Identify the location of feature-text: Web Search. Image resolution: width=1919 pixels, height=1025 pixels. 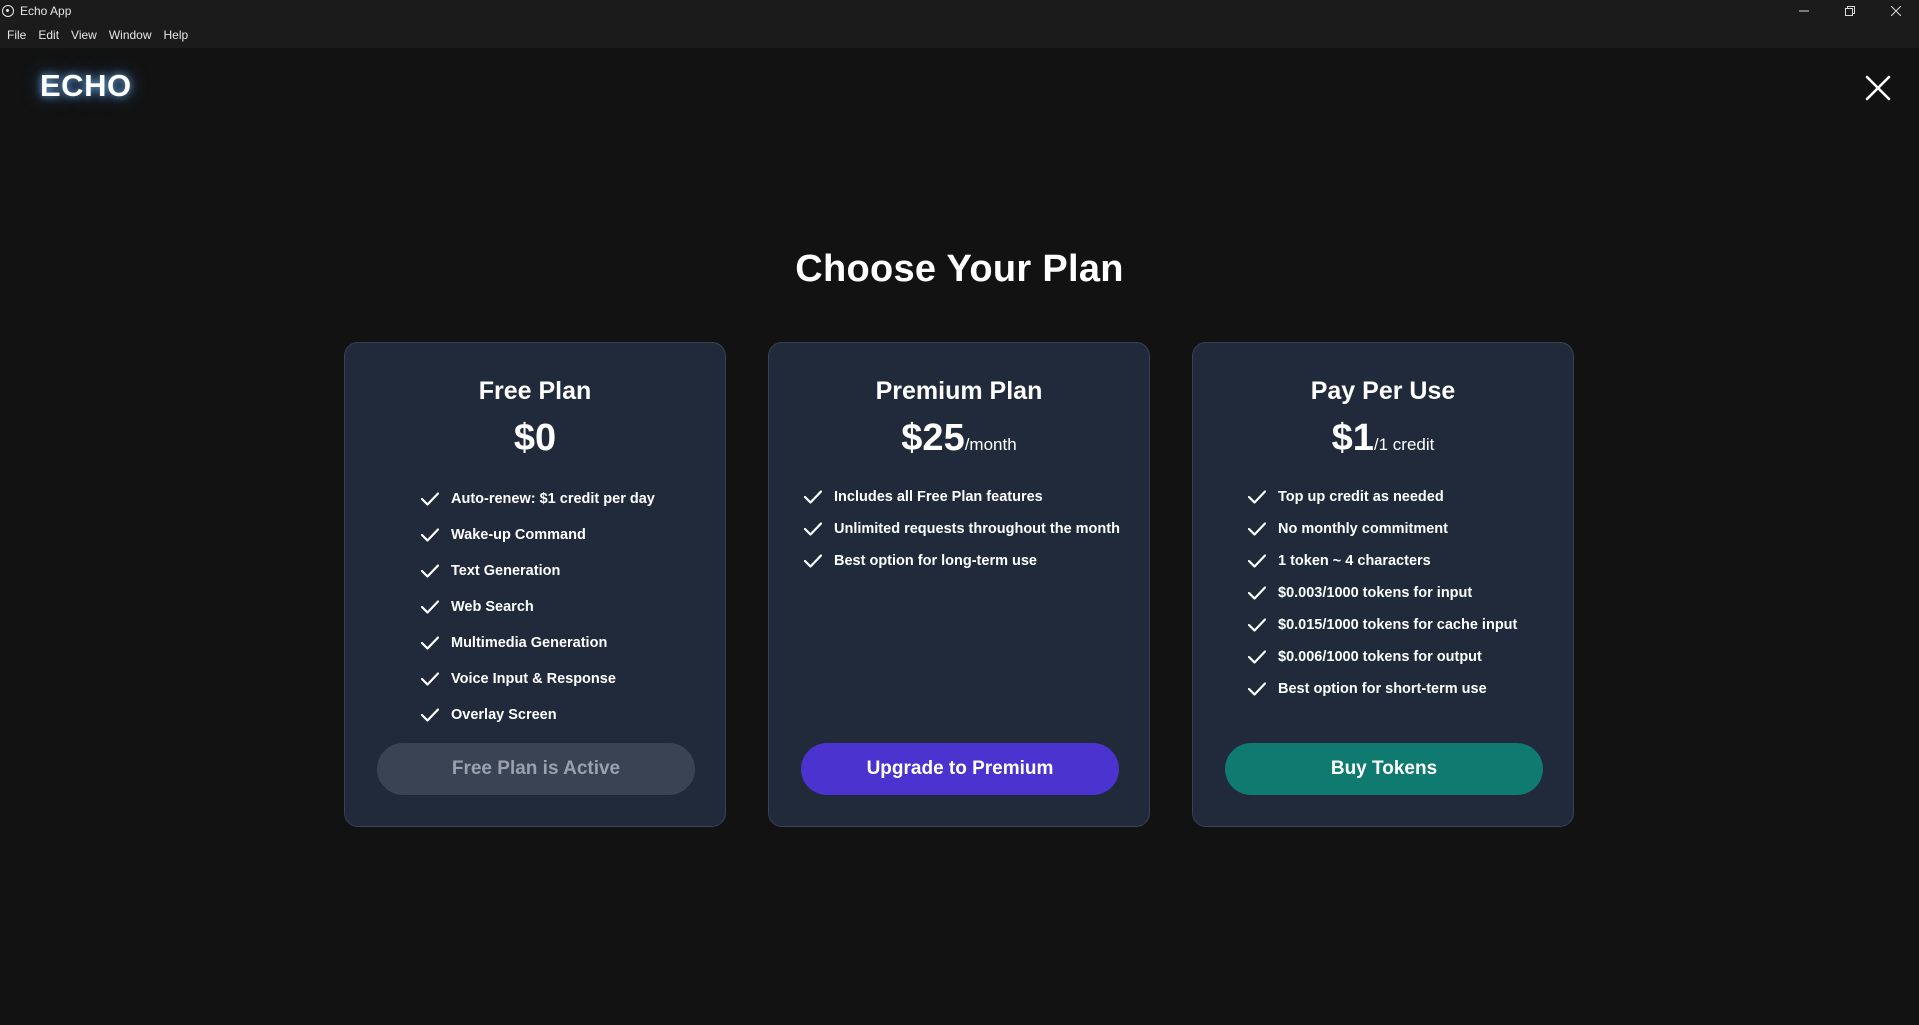
(492, 607).